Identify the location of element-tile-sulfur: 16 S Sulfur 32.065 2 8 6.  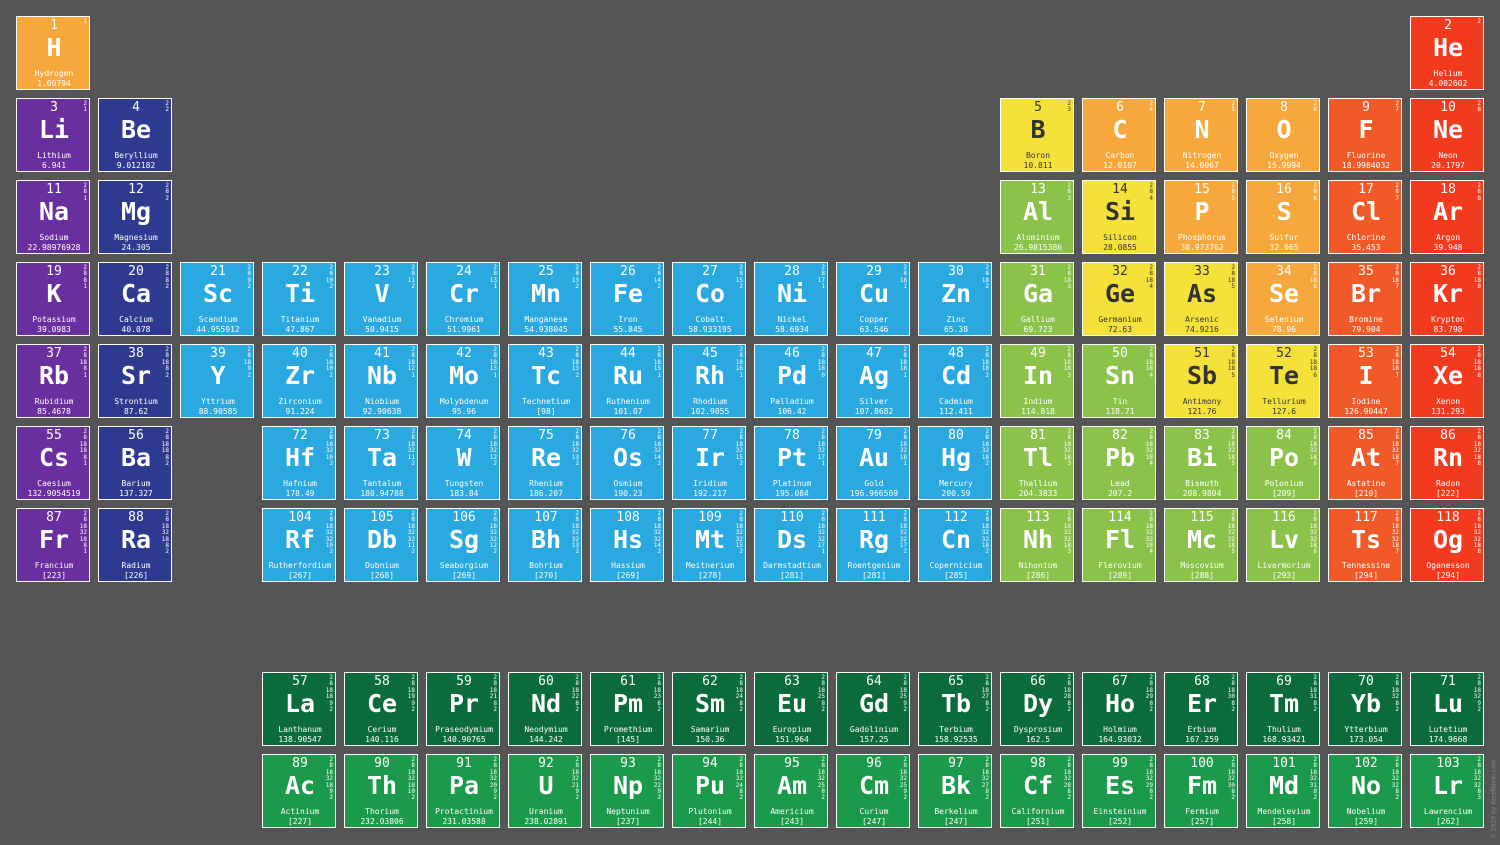
(1283, 217).